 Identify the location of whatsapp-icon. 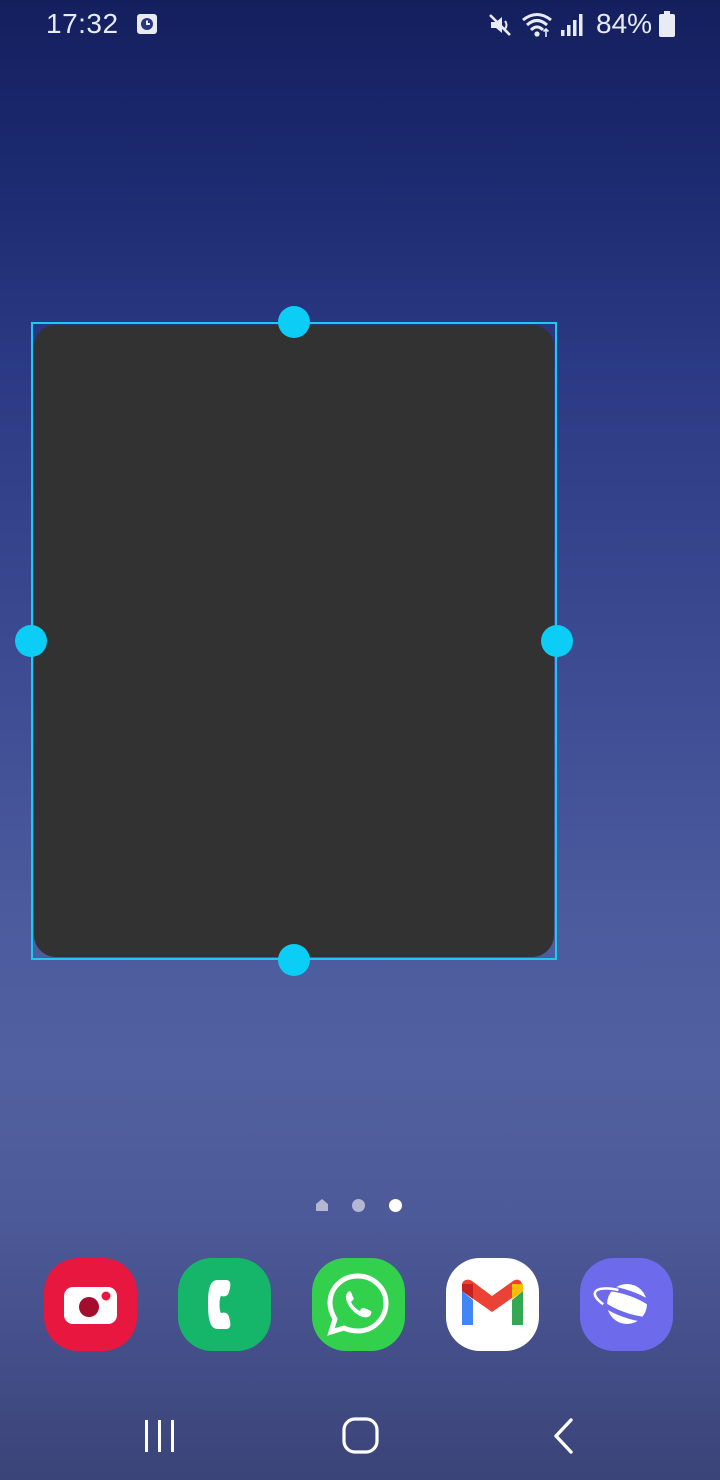
(358, 1304).